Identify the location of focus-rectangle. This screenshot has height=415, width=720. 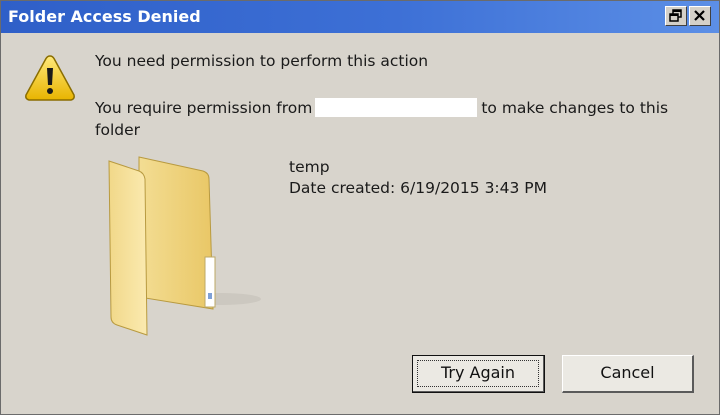
(478, 373).